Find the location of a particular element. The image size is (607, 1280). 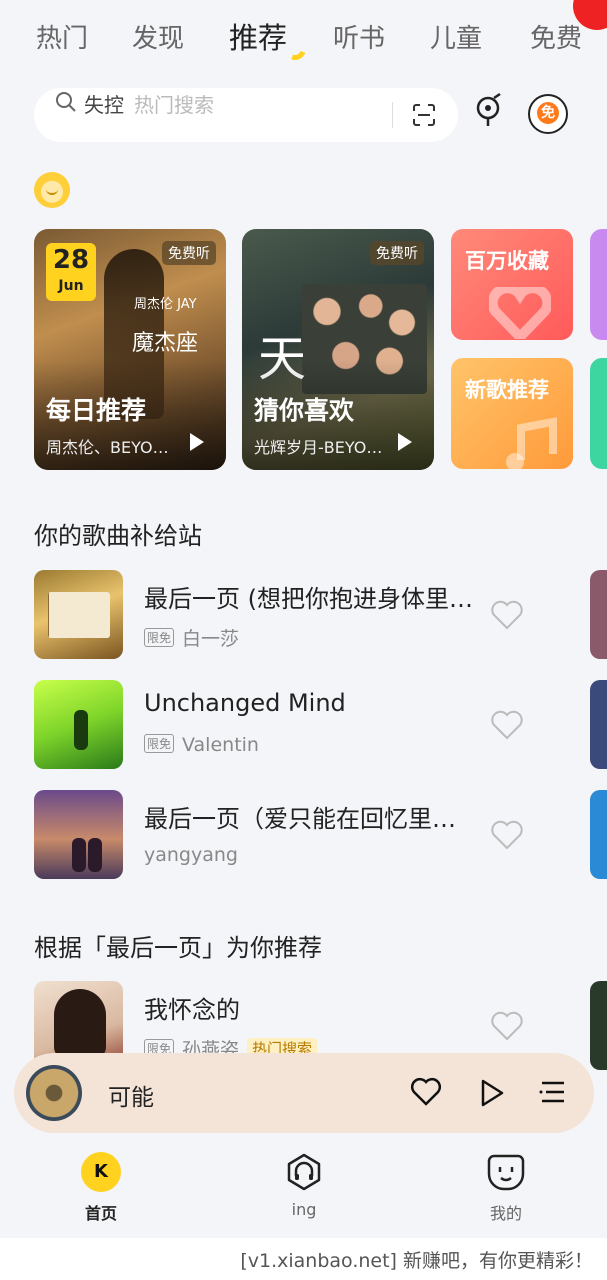

watermark-footer: [v1.xianbao.net] 新赚吧，有你更精彩！ is located at coordinates (303, 1259).